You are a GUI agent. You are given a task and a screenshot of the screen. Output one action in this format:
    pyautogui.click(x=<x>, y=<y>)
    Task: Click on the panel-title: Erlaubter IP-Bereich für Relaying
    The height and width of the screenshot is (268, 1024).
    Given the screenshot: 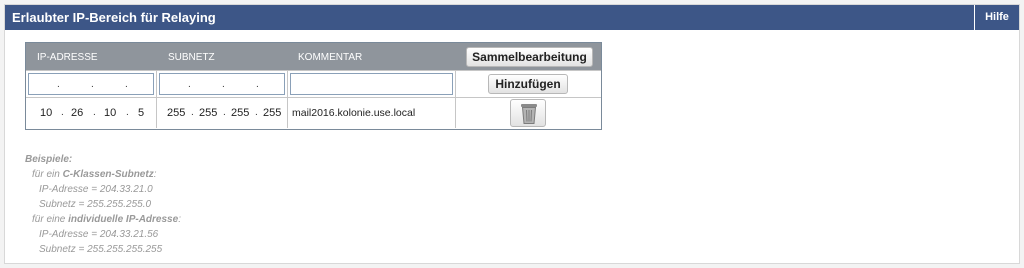 What is the action you would take?
    pyautogui.click(x=114, y=17)
    